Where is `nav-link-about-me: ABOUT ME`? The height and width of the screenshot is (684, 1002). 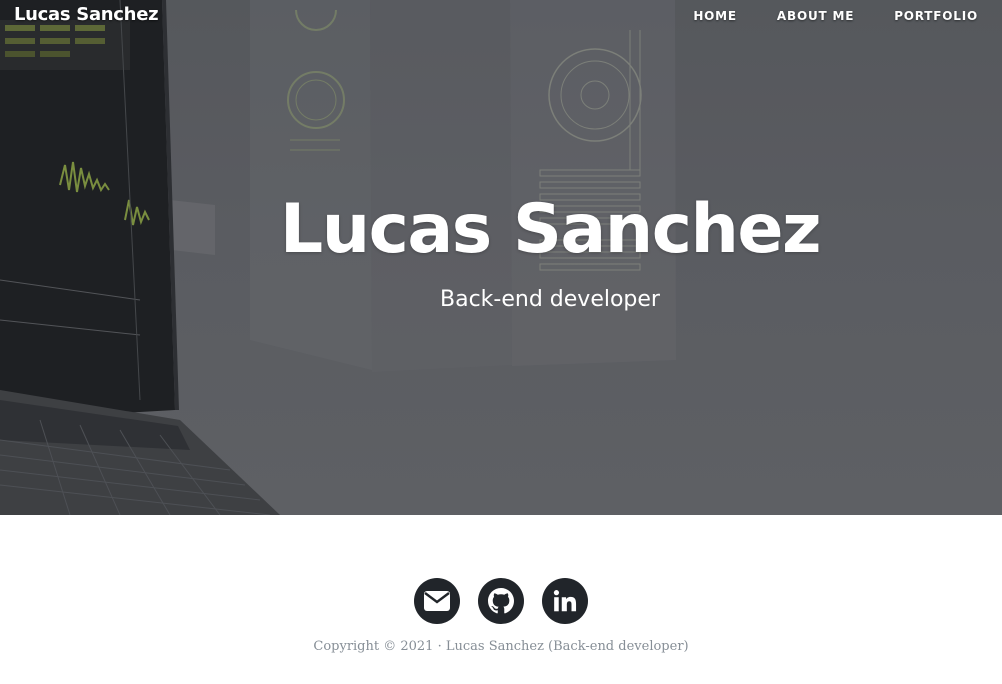
nav-link-about-me: ABOUT ME is located at coordinates (815, 16).